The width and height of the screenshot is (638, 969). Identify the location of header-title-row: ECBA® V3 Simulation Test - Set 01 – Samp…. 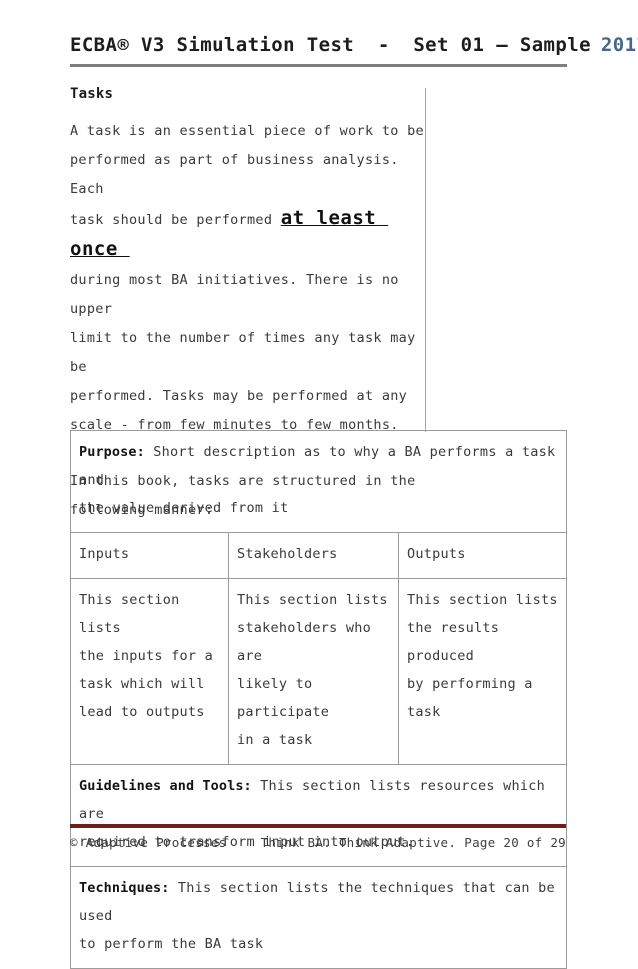
(354, 46).